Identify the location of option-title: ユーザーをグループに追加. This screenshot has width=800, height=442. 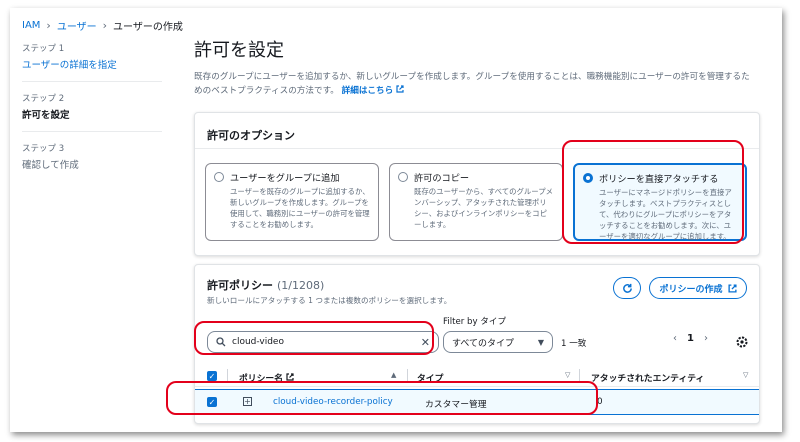
(285, 178).